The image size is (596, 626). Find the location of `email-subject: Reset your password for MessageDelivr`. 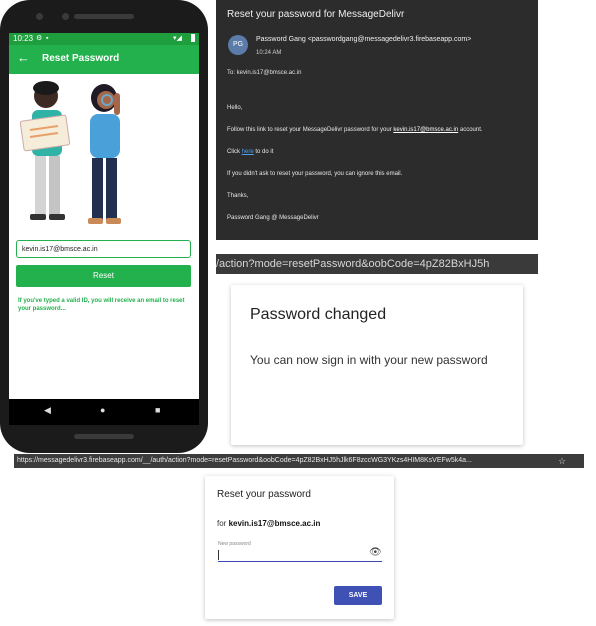

email-subject: Reset your password for MessageDelivr is located at coordinates (316, 14).